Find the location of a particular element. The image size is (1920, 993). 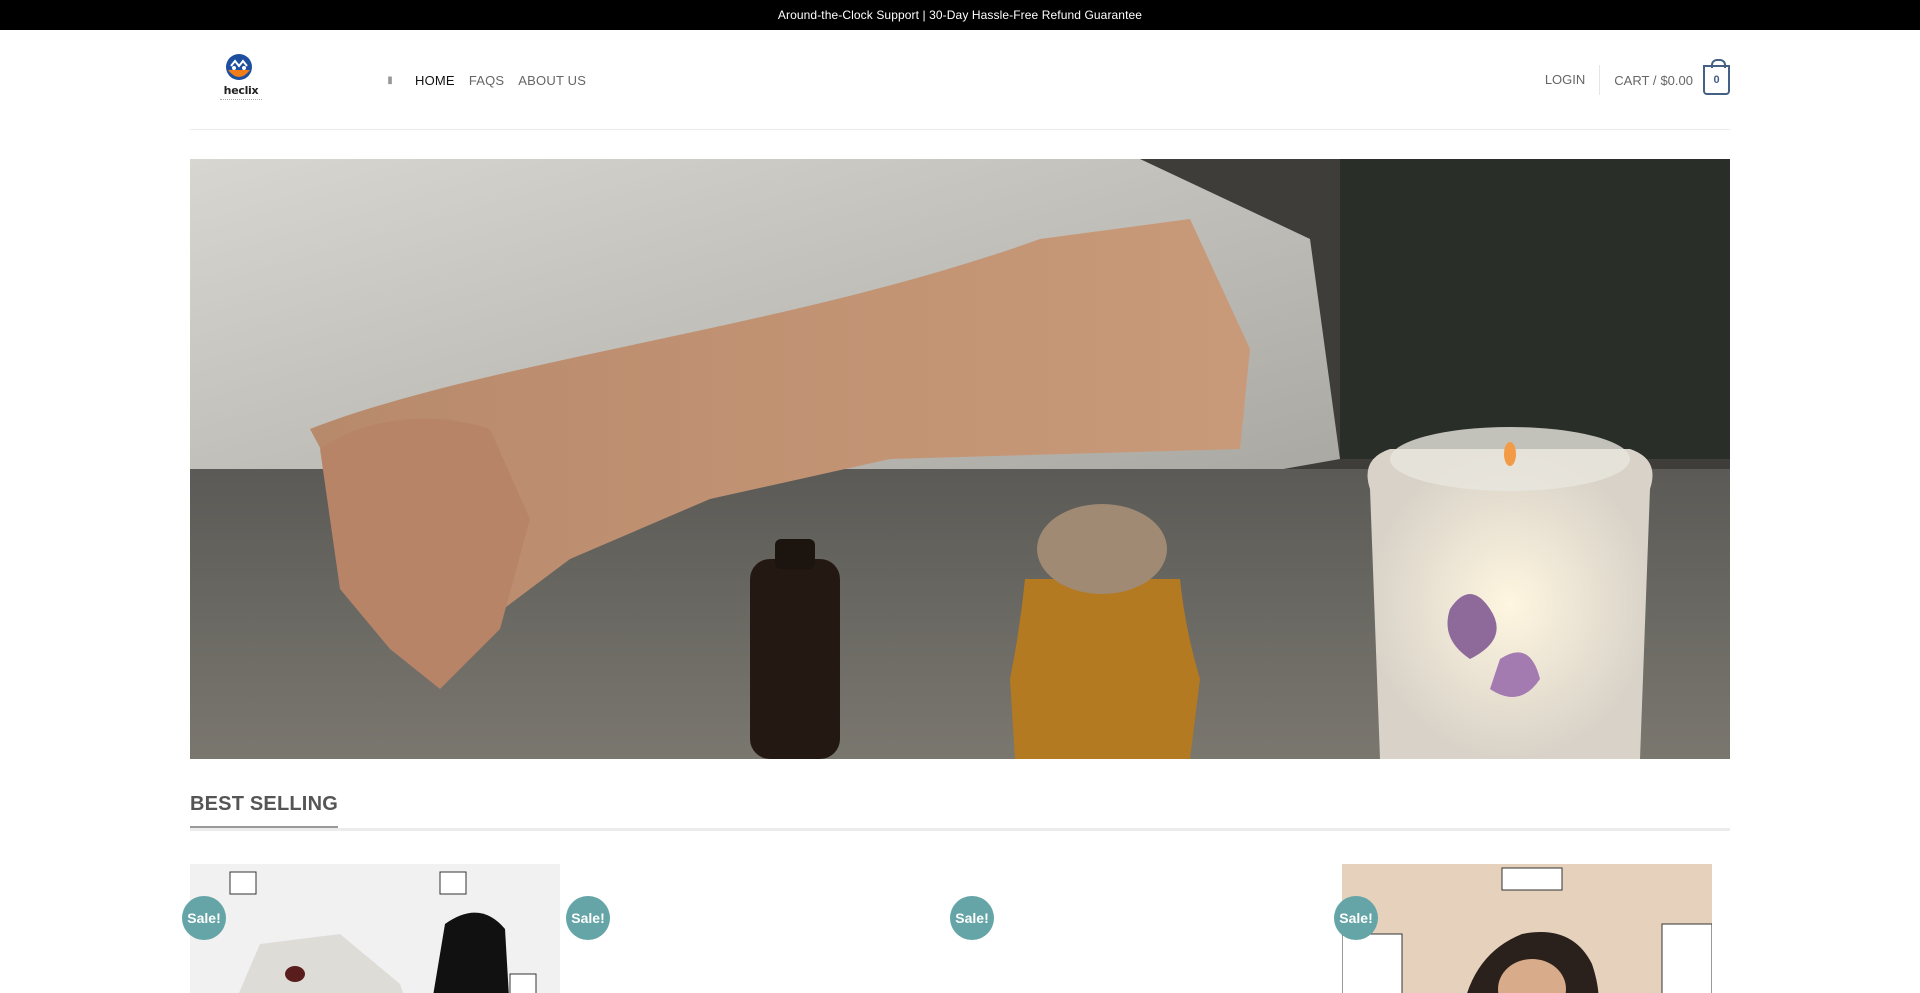

site-logo: heclix is located at coordinates (241, 80).